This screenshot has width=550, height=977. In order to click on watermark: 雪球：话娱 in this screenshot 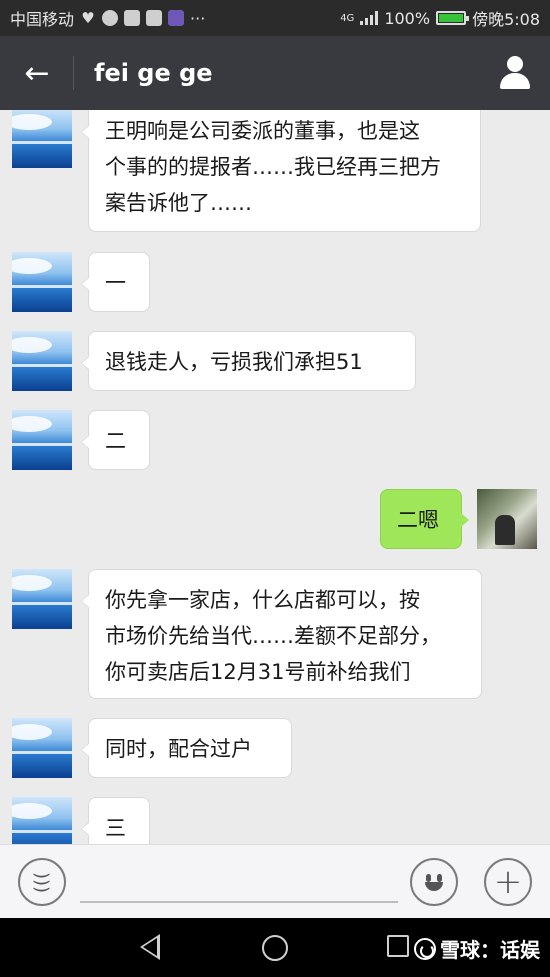, I will do `click(477, 948)`.